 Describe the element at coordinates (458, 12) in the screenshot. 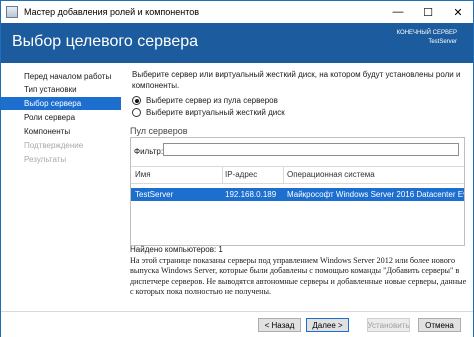

I see `close-button: ✕` at that location.